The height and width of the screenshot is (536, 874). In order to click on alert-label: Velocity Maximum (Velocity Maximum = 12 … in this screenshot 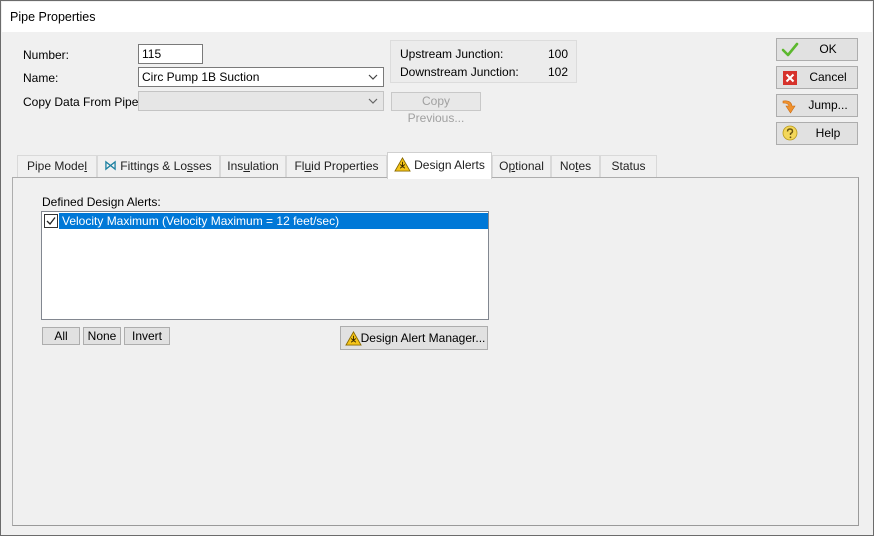, I will do `click(273, 221)`.